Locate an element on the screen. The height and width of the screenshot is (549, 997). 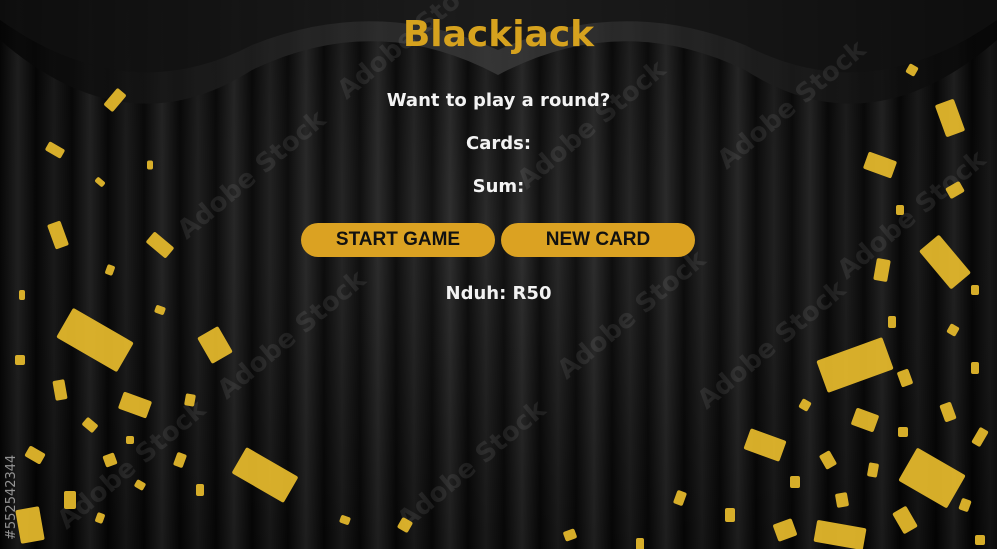
cards-text: Cards: is located at coordinates (498, 143).